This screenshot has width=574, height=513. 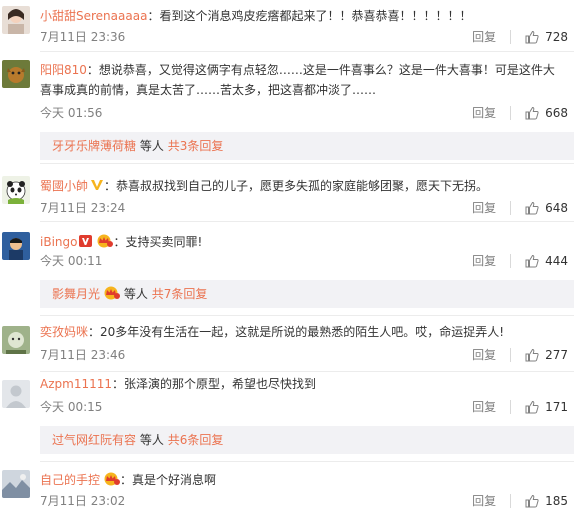 I want to click on comment-text: 蜀國小帥 ：恭喜叔叔找到自己的儿子，愿更多失孤的家庭能够团聚，愿天下无拐。, so click(x=303, y=187).